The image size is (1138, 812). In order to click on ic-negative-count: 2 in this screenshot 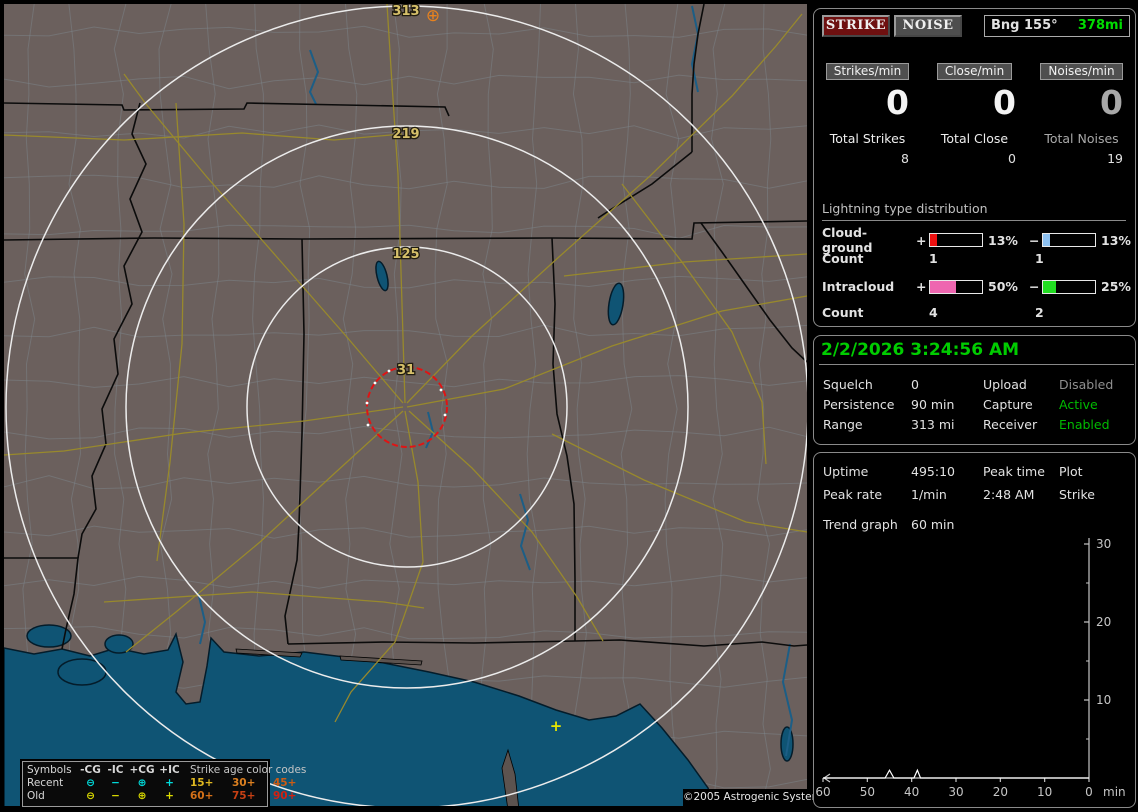, I will do `click(1039, 312)`.